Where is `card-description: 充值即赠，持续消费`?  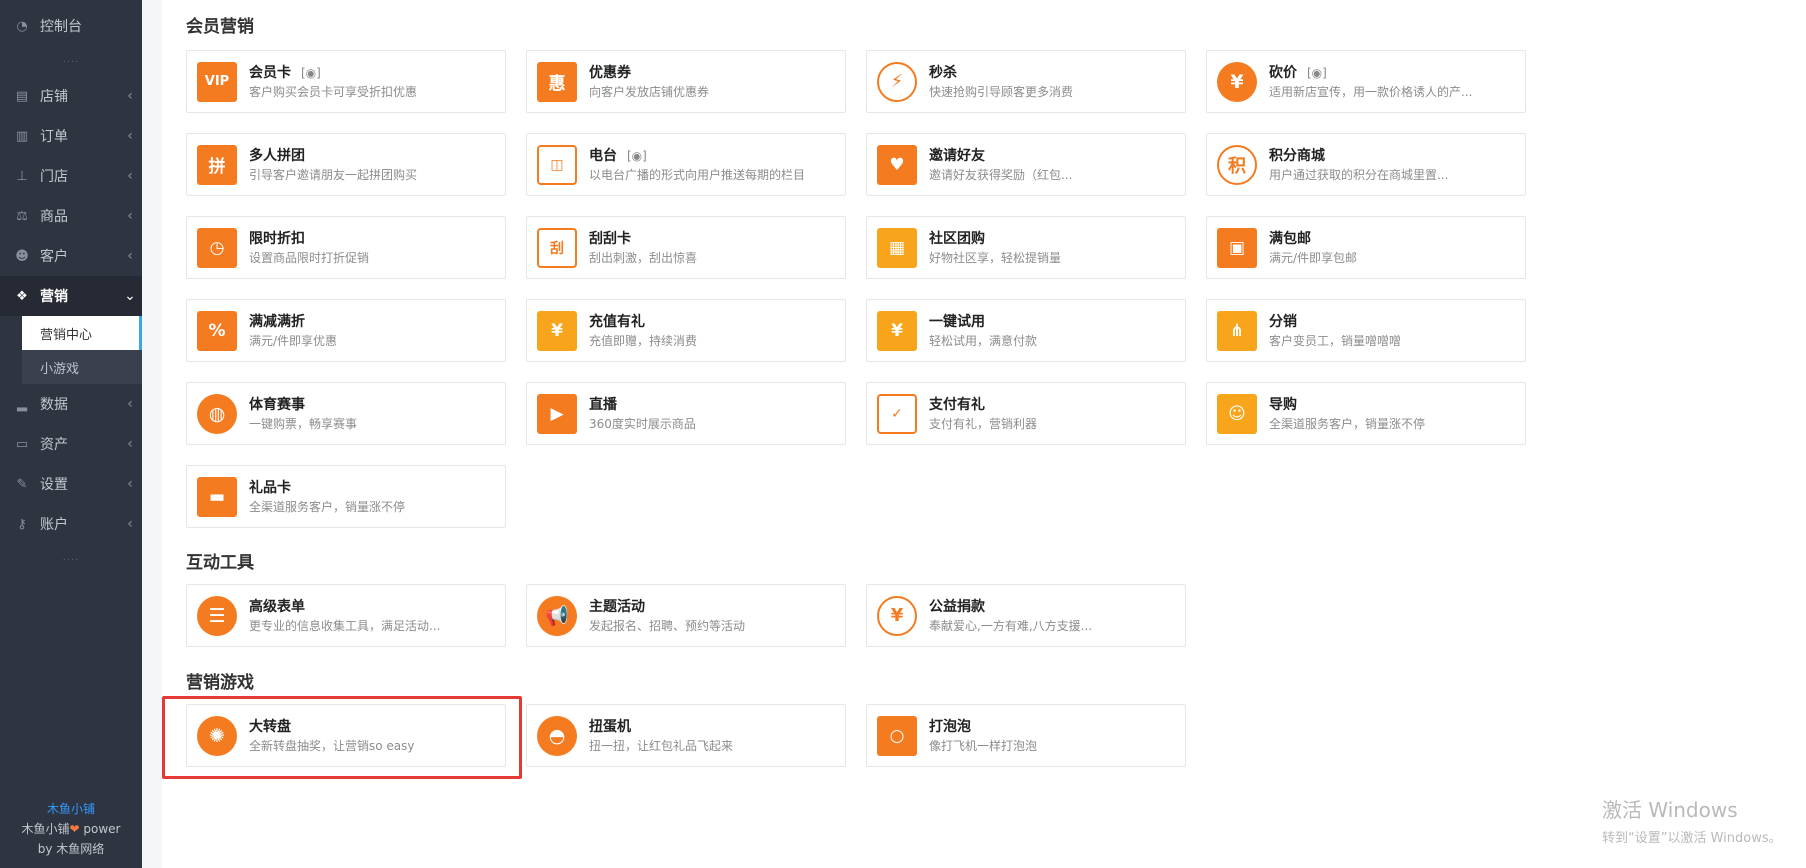 card-description: 充值即赠，持续消费 is located at coordinates (643, 340).